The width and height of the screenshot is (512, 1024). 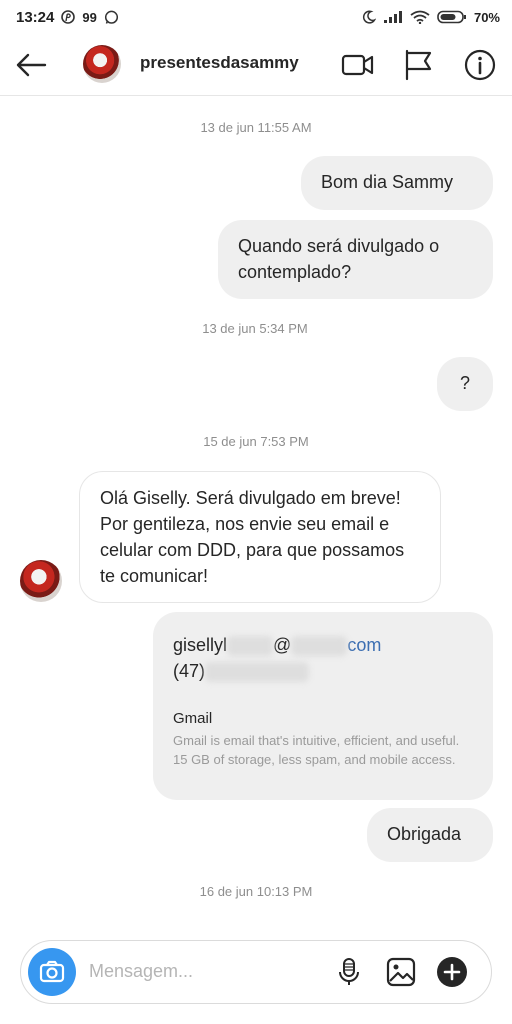 What do you see at coordinates (102, 64) in the screenshot?
I see `profile-avatar` at bounding box center [102, 64].